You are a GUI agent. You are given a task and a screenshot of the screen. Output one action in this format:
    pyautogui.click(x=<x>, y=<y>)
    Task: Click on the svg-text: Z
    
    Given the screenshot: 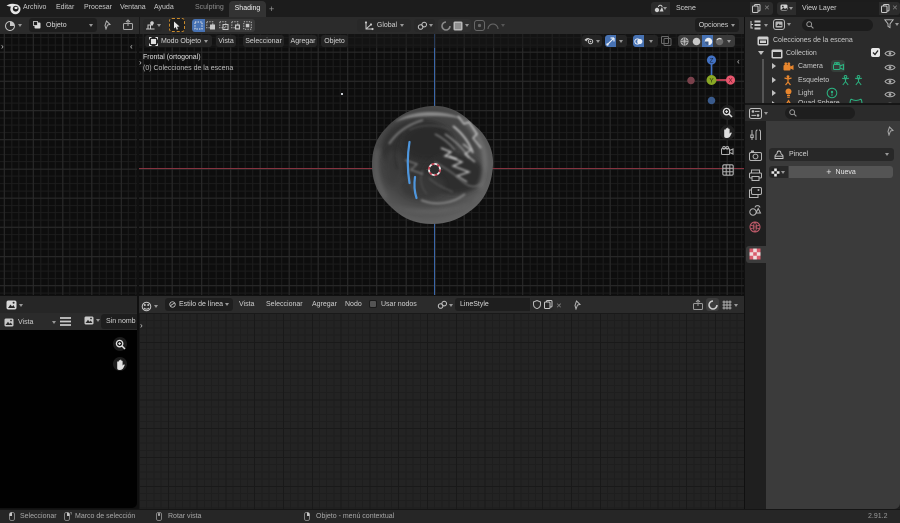 What is the action you would take?
    pyautogui.click(x=712, y=60)
    